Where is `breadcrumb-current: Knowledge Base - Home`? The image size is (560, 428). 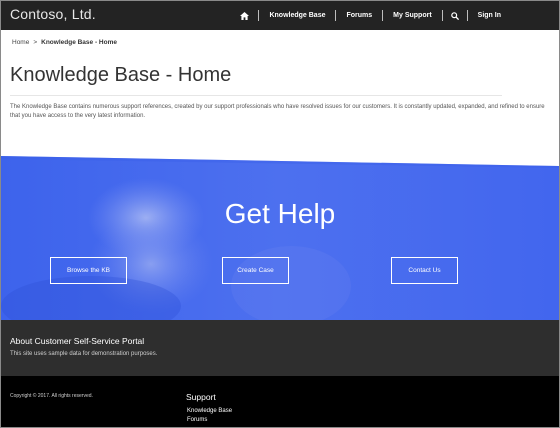
breadcrumb-current: Knowledge Base - Home is located at coordinates (79, 42).